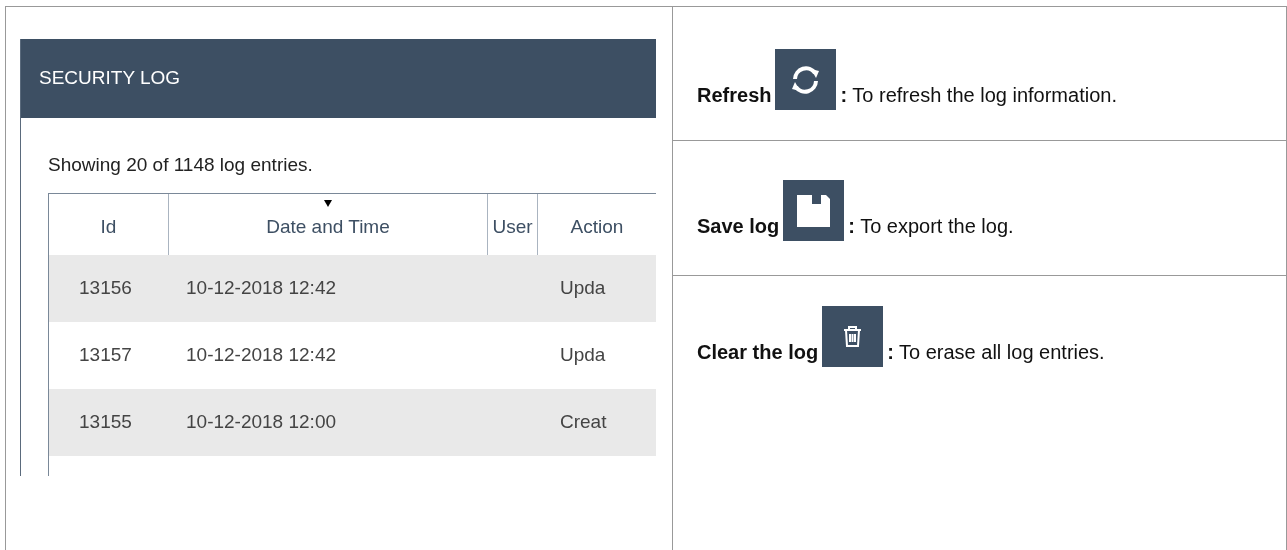  What do you see at coordinates (105, 288) in the screenshot?
I see `table-cell-text: 13156` at bounding box center [105, 288].